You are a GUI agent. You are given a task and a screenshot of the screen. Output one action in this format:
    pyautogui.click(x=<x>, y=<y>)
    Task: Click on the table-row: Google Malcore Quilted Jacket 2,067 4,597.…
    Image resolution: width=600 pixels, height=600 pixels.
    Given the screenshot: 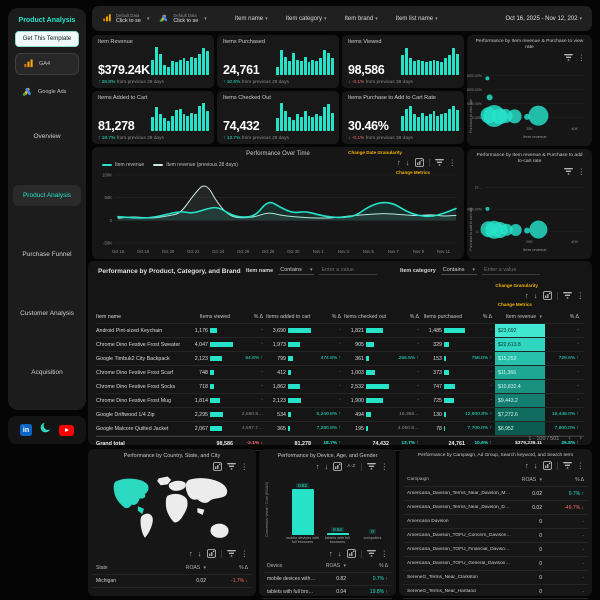 What is the action you would take?
    pyautogui.click(x=340, y=429)
    